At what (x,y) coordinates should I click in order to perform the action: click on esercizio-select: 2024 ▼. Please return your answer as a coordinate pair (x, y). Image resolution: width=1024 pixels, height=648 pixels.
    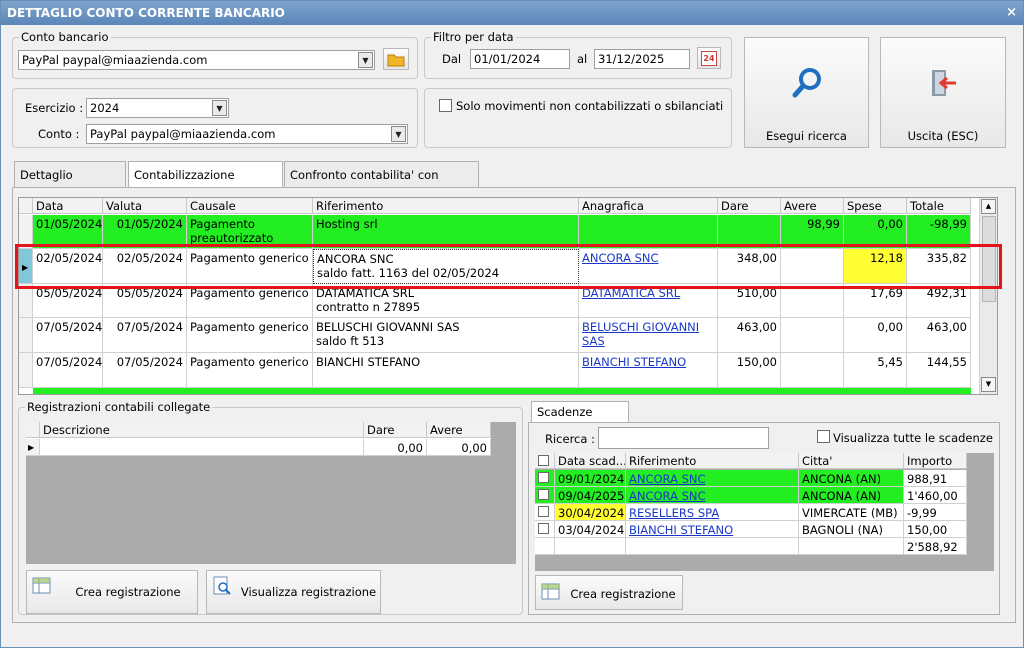
    Looking at the image, I should click on (157, 108).